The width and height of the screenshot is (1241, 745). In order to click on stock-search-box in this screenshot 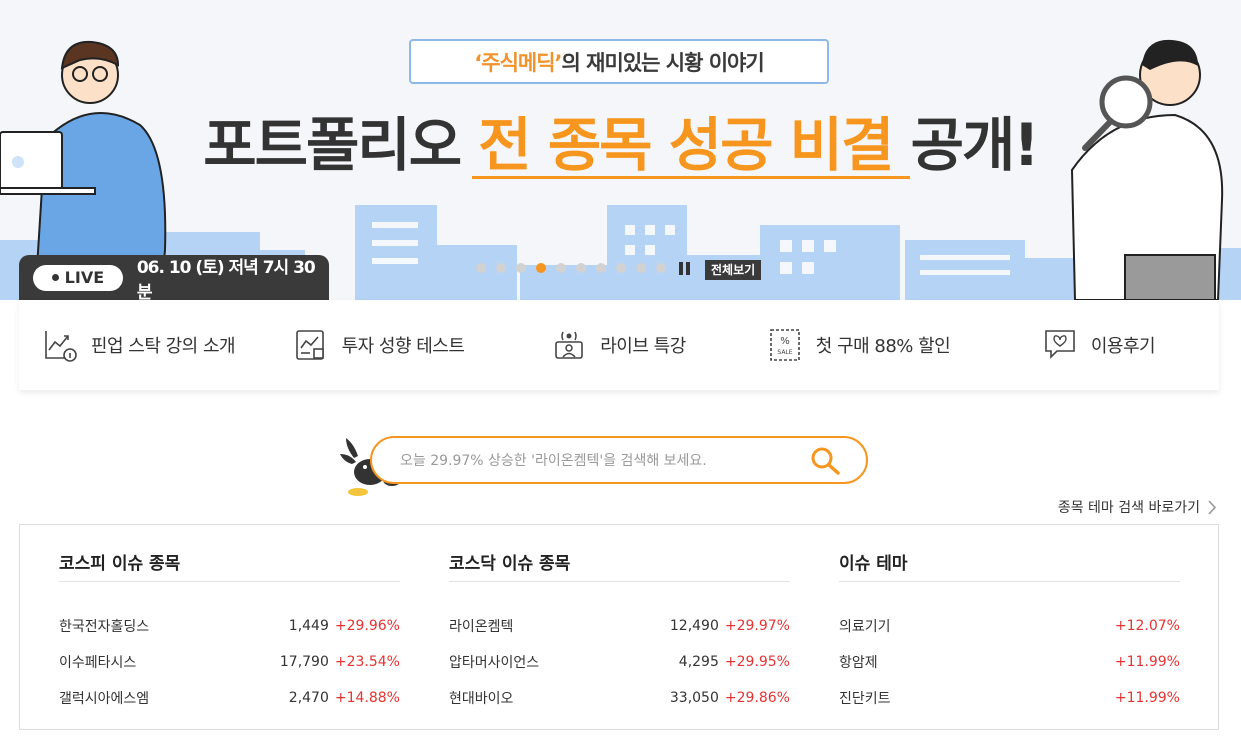, I will do `click(619, 460)`.